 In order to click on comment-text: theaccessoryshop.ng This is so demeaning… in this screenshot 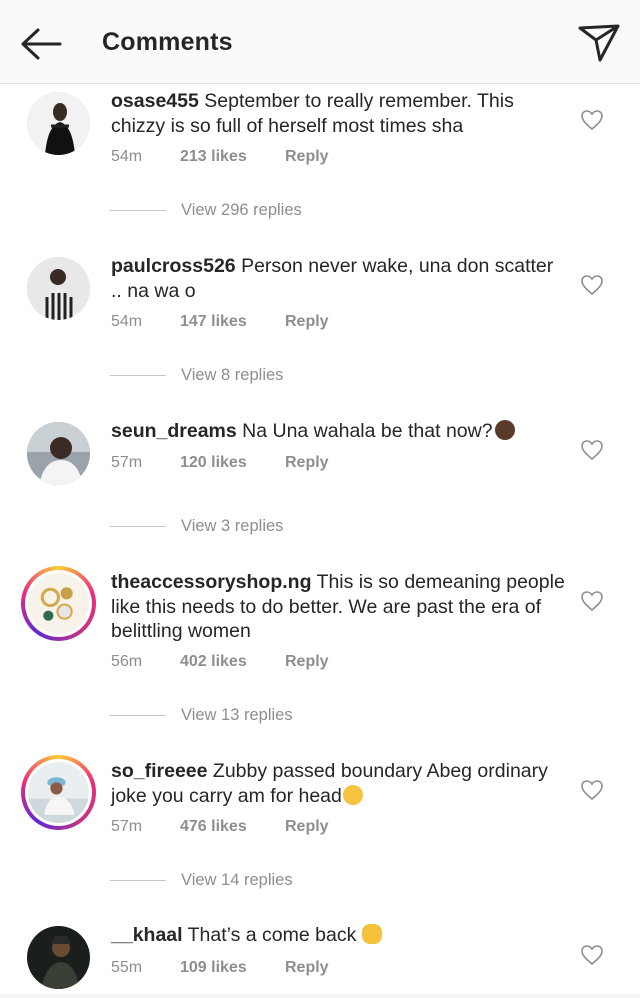, I will do `click(338, 607)`.